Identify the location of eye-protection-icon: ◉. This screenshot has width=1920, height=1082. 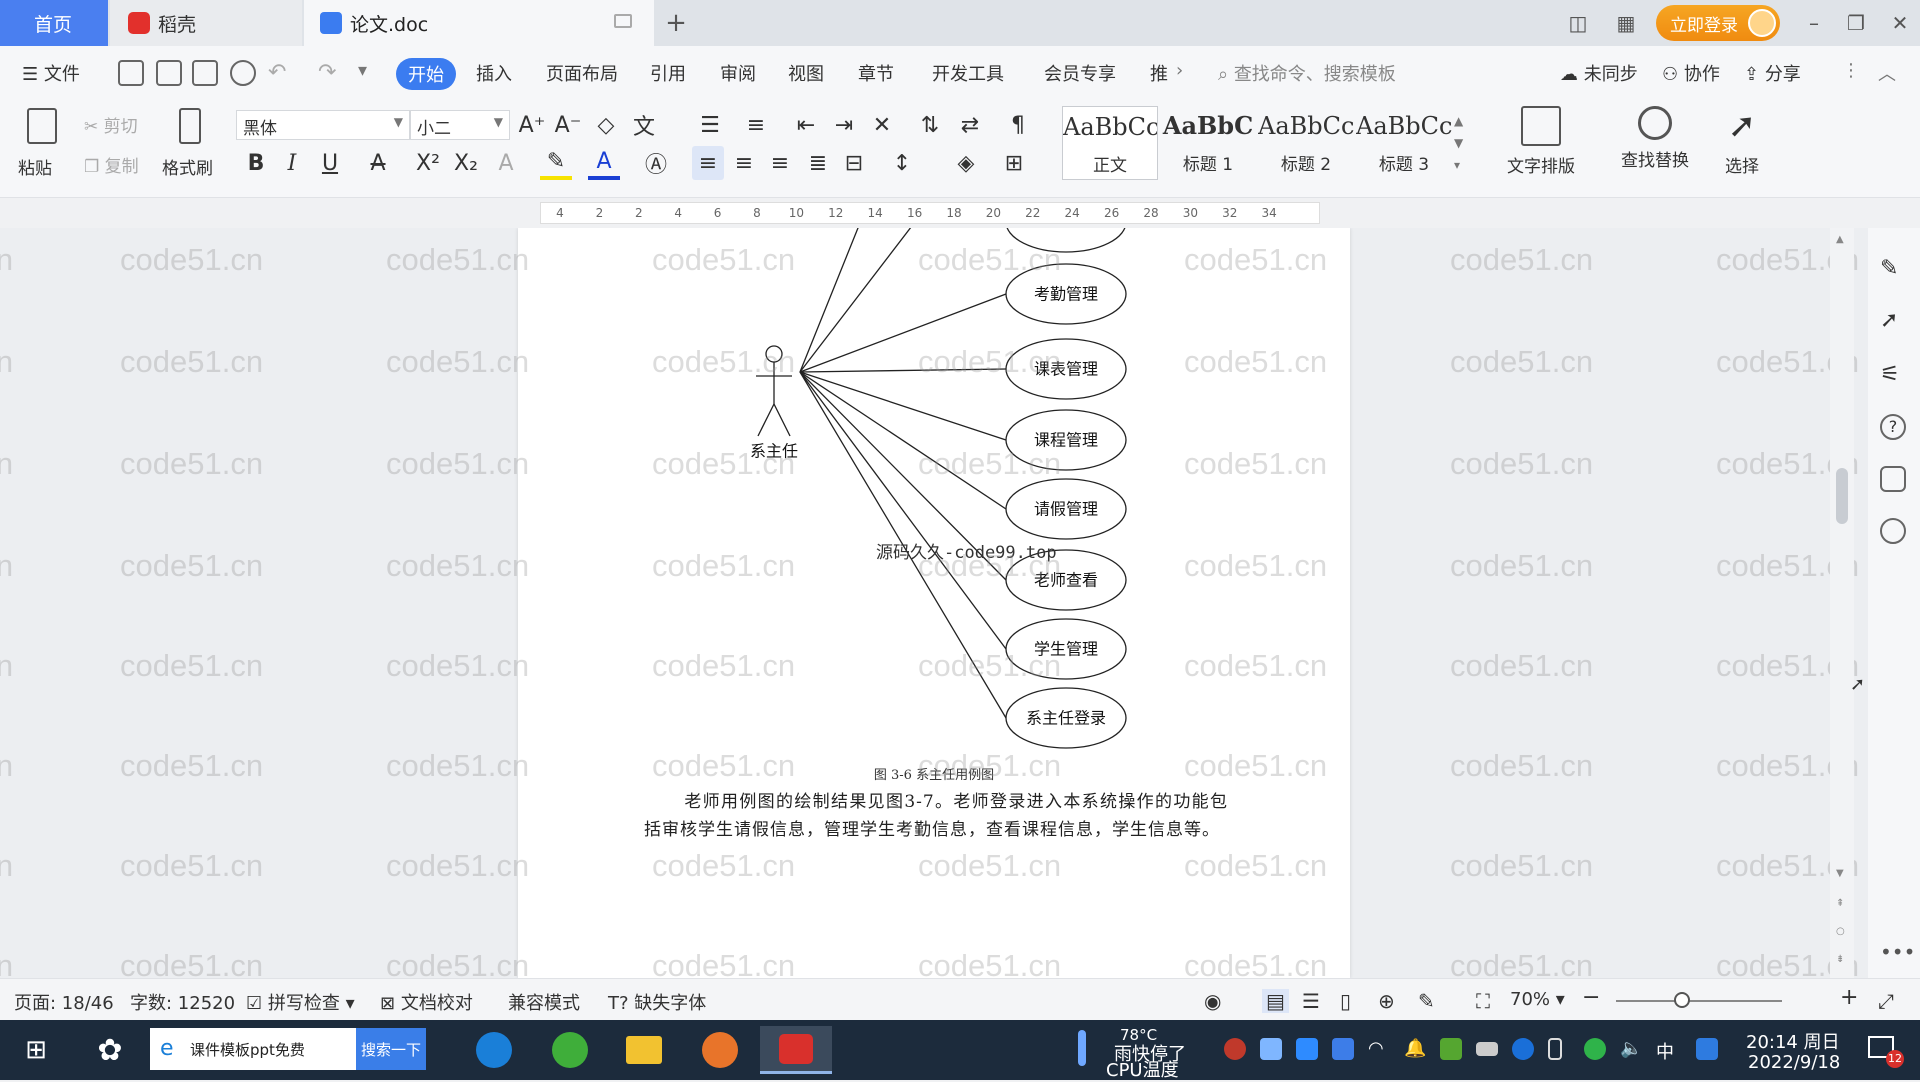
(1212, 1001).